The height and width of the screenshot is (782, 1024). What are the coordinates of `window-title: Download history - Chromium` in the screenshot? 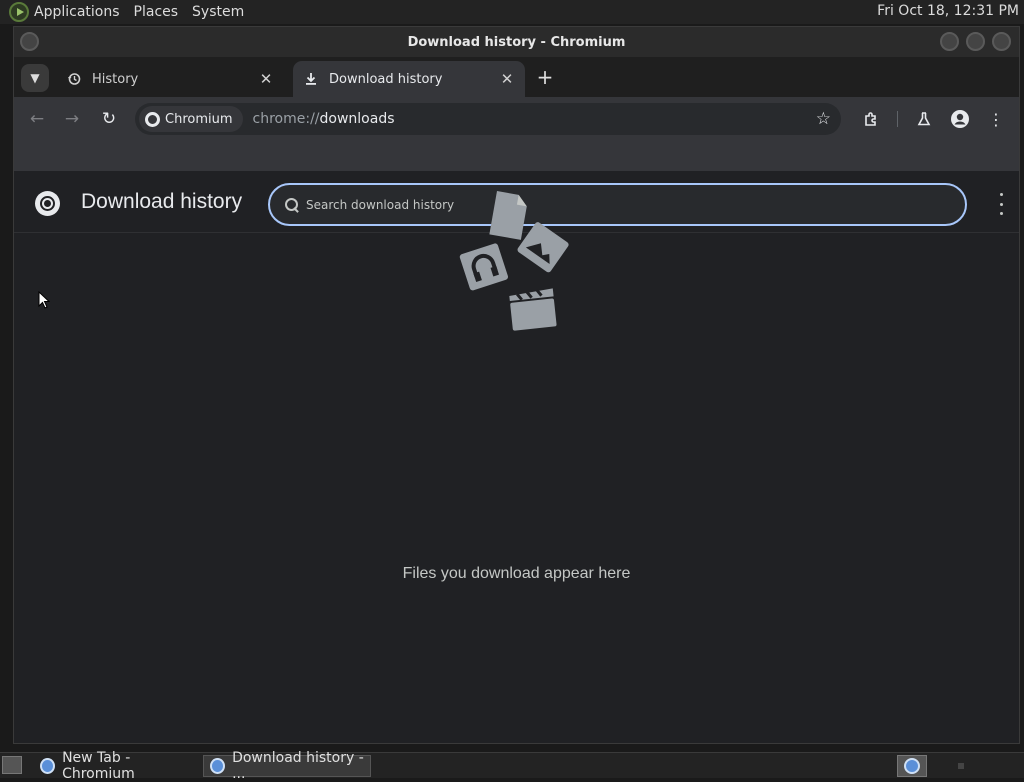 It's located at (516, 42).